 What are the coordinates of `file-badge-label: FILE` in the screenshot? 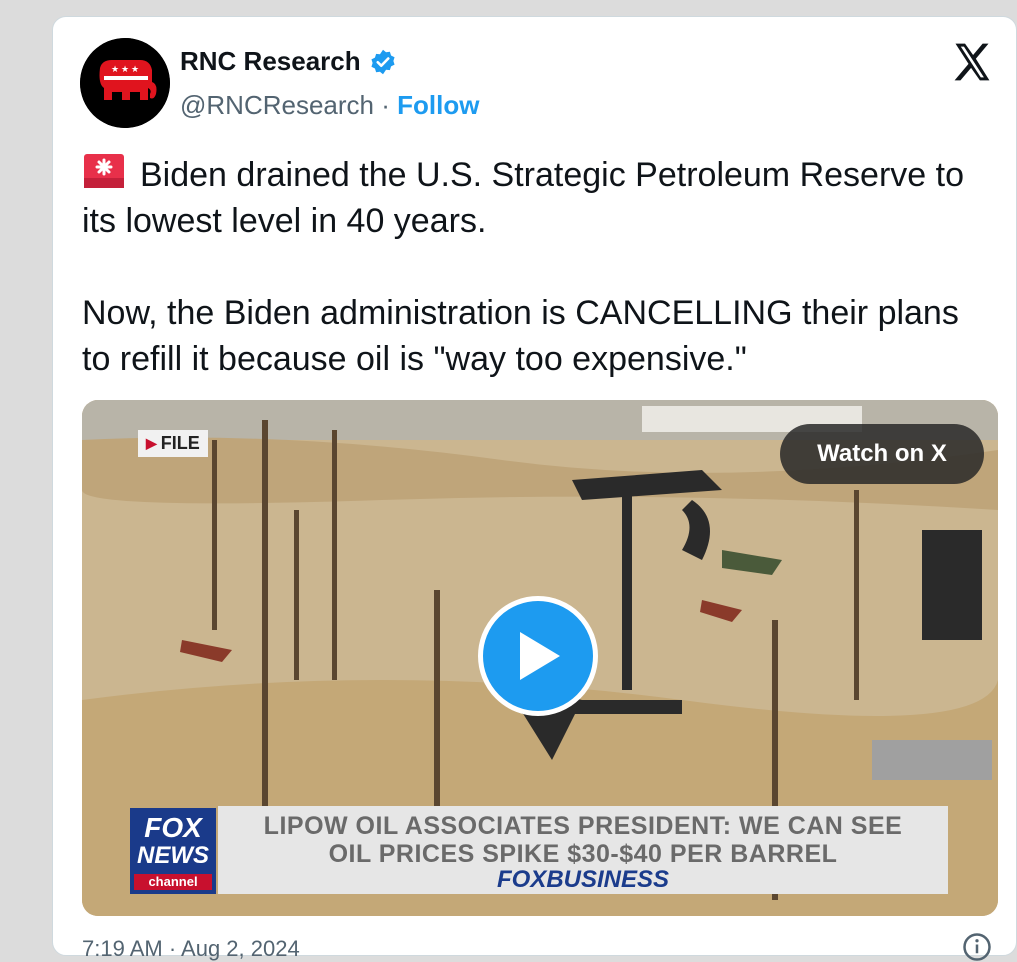 It's located at (180, 443).